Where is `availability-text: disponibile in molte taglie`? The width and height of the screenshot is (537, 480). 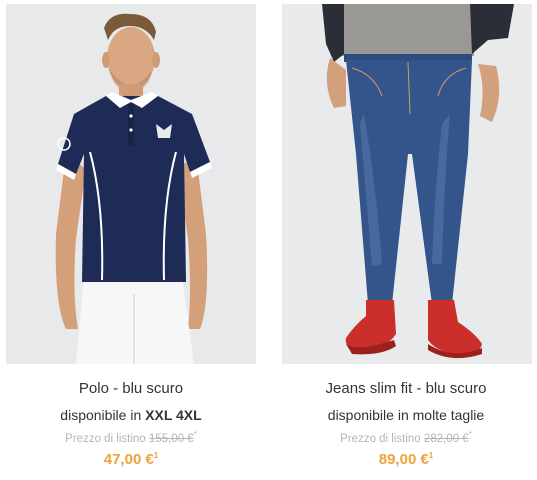
availability-text: disponibile in molte taglie is located at coordinates (406, 415).